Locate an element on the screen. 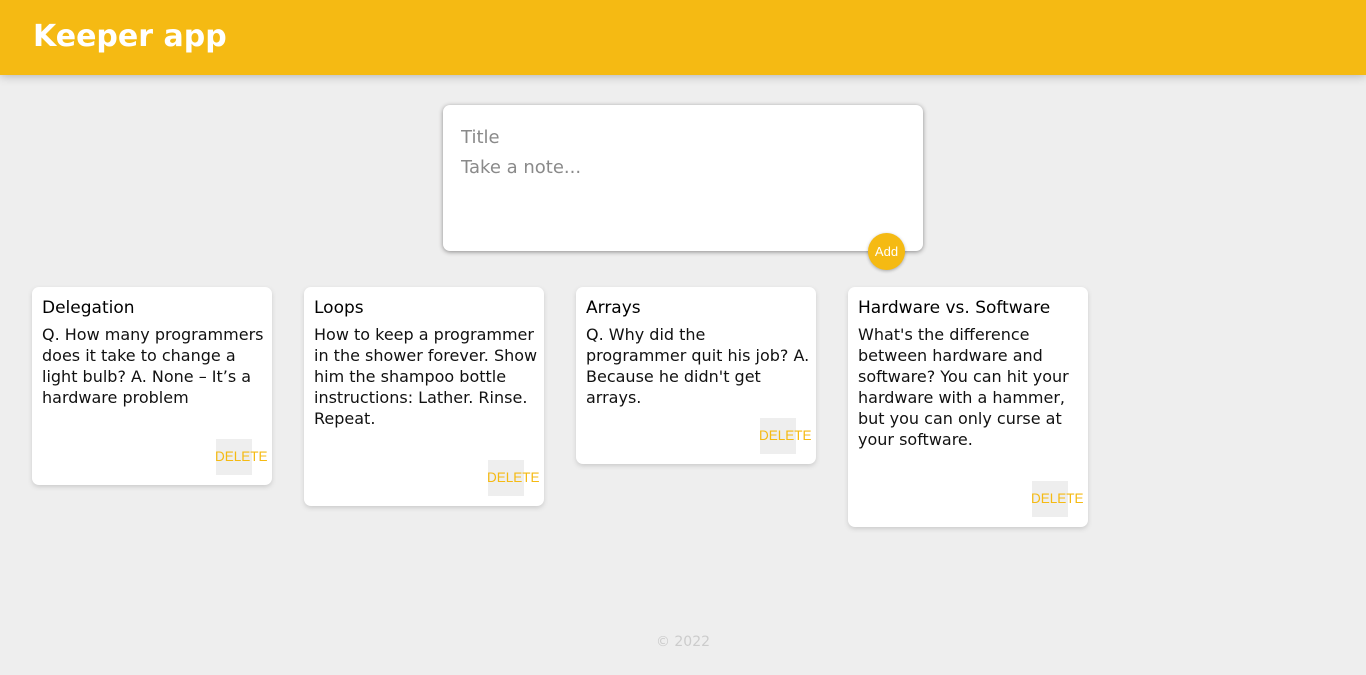 Image resolution: width=1366 pixels, height=675 pixels. app-title: Keeper app is located at coordinates (130, 36).